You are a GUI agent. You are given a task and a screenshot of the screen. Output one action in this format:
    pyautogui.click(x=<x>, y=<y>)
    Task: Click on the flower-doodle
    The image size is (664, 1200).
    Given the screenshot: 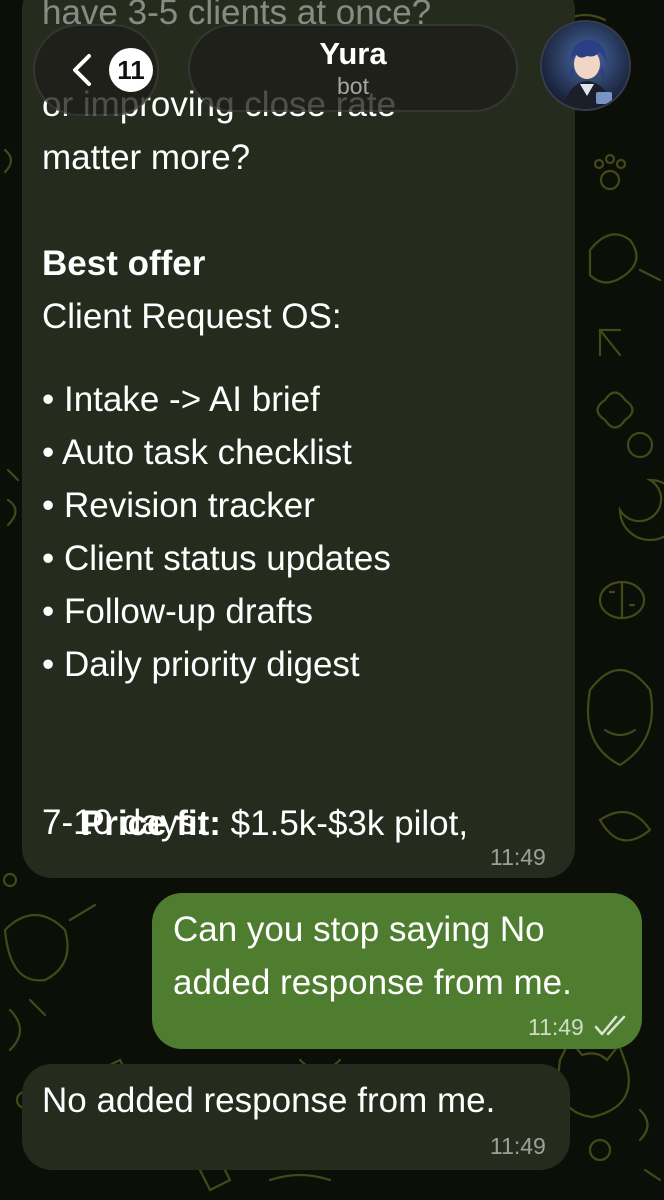 What is the action you would take?
    pyautogui.click(x=615, y=410)
    